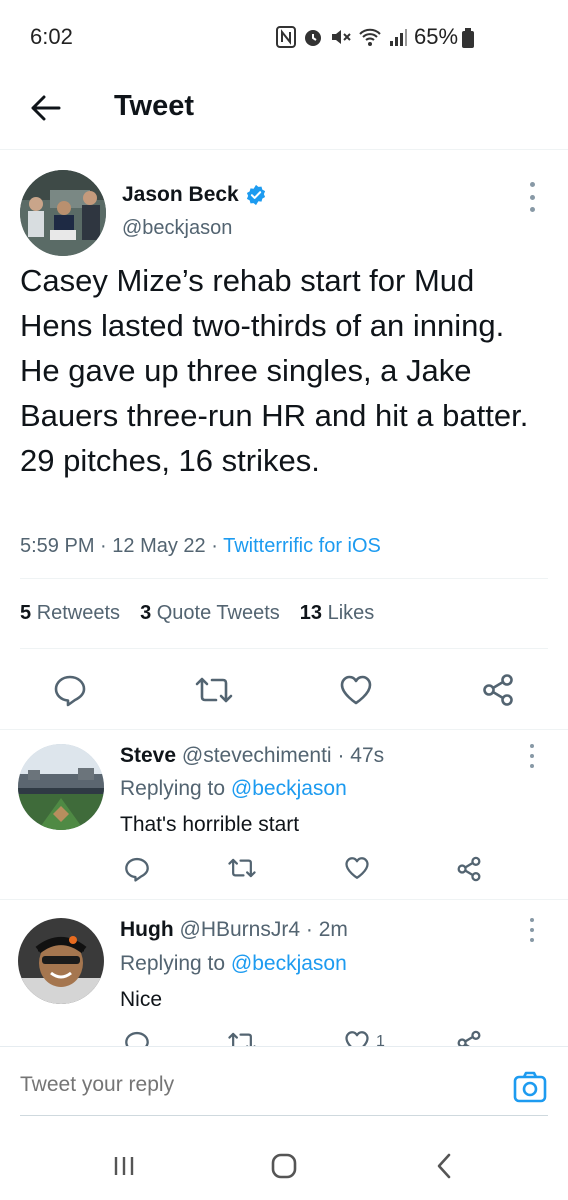 The width and height of the screenshot is (568, 1200). What do you see at coordinates (177, 228) in the screenshot?
I see `author-handle: @beckjason` at bounding box center [177, 228].